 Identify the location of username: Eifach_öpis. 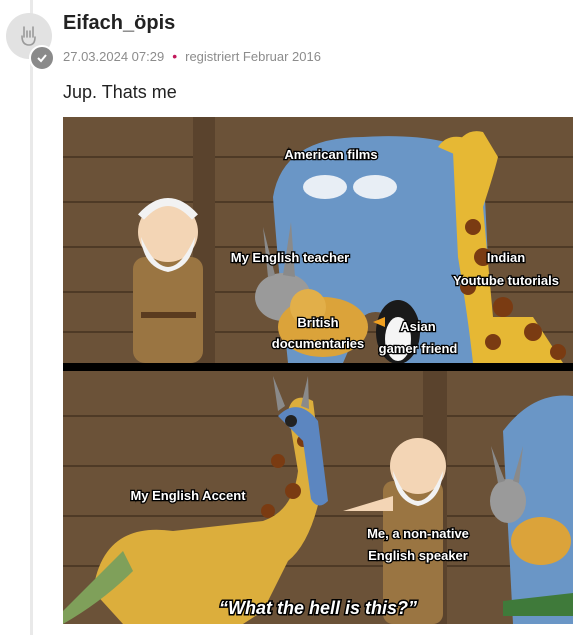
(119, 23).